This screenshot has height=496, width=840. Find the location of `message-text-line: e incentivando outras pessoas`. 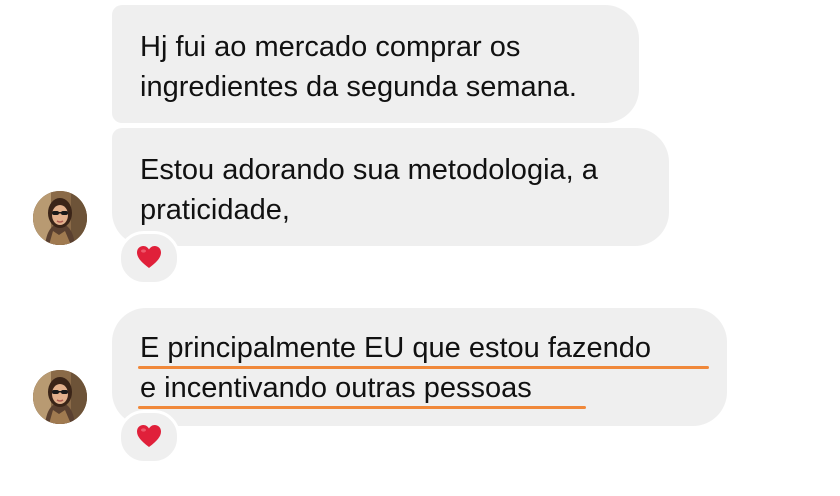

message-text-line: e incentivando outras pessoas is located at coordinates (418, 388).